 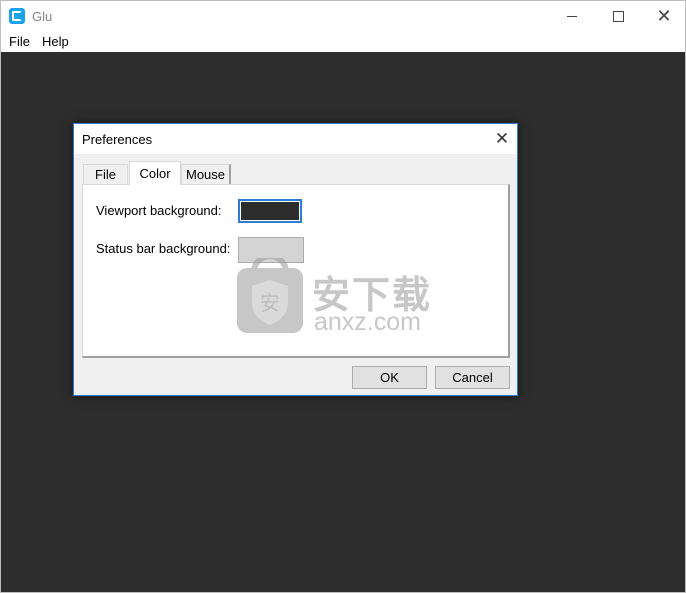 I want to click on app-title: Glu, so click(x=42, y=16).